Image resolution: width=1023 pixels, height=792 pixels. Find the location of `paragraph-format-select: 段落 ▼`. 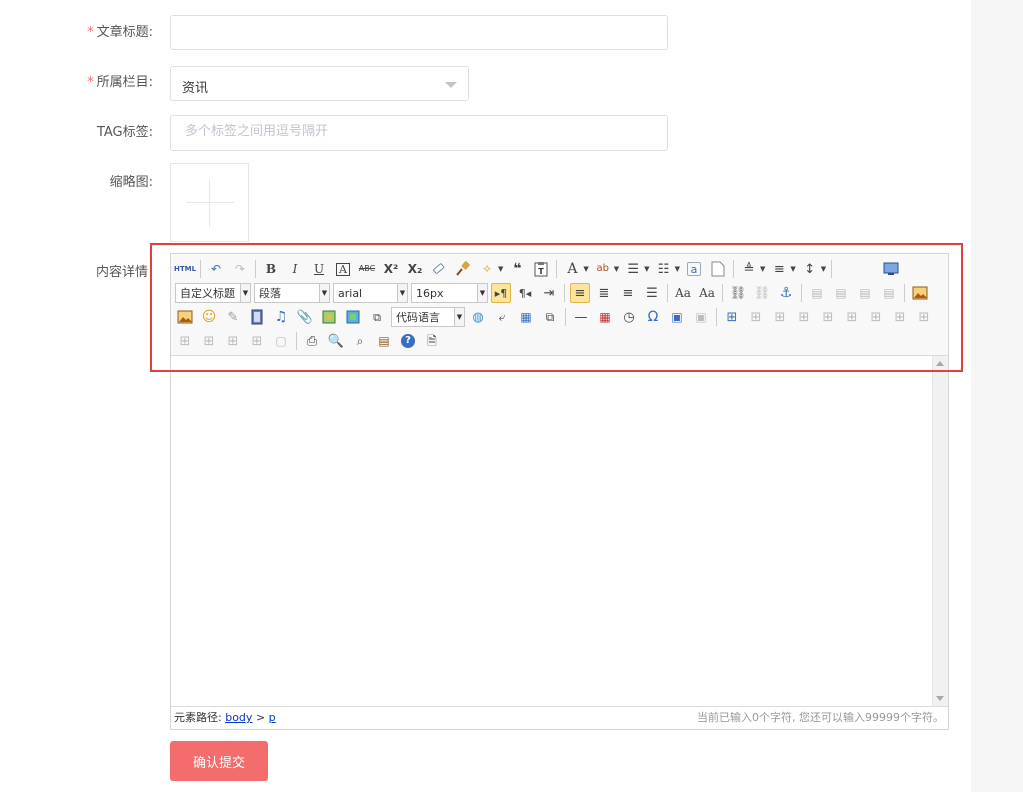

paragraph-format-select: 段落 ▼ is located at coordinates (292, 293).